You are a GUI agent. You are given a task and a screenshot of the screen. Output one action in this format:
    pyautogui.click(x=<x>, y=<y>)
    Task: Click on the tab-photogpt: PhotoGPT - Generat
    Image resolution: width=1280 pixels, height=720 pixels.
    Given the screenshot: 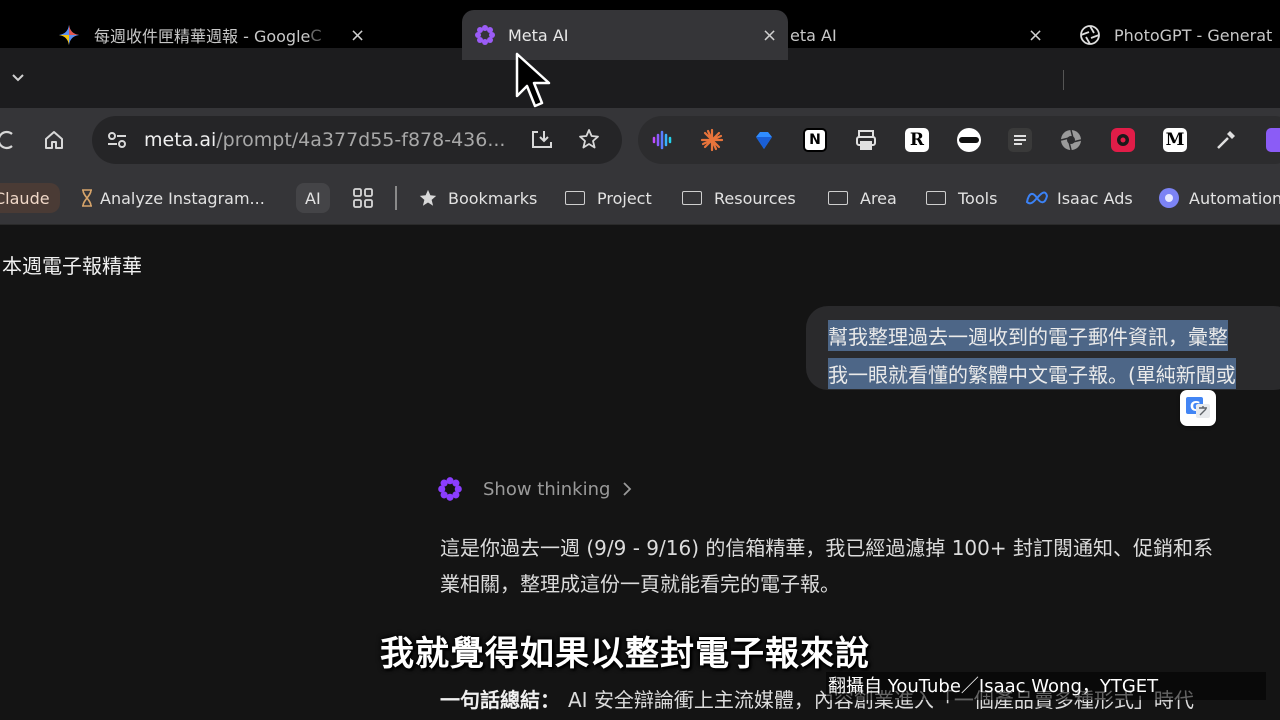 What is the action you would take?
    pyautogui.click(x=1179, y=35)
    